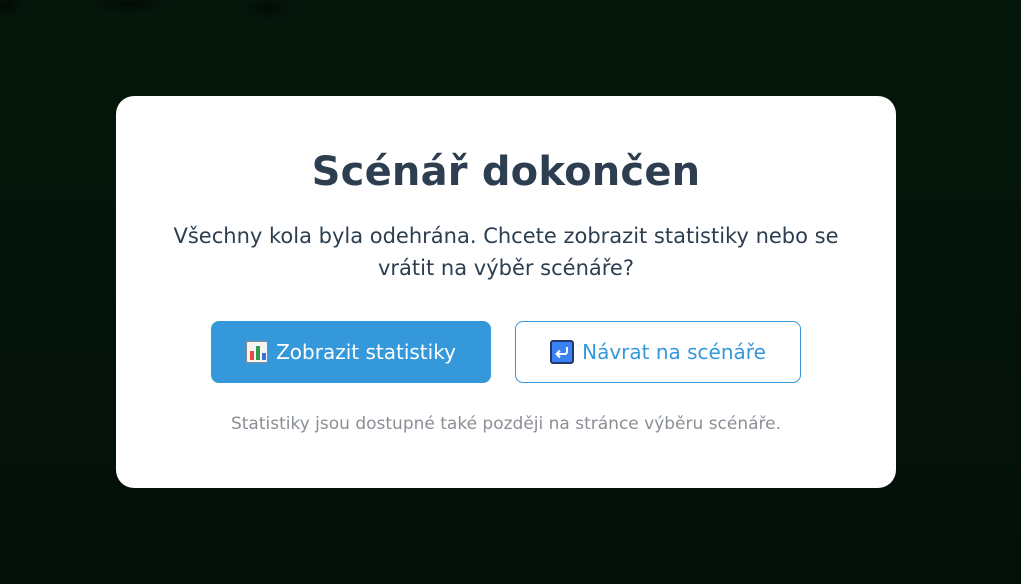 The height and width of the screenshot is (584, 1021). What do you see at coordinates (562, 352) in the screenshot?
I see `return-arrow-icon` at bounding box center [562, 352].